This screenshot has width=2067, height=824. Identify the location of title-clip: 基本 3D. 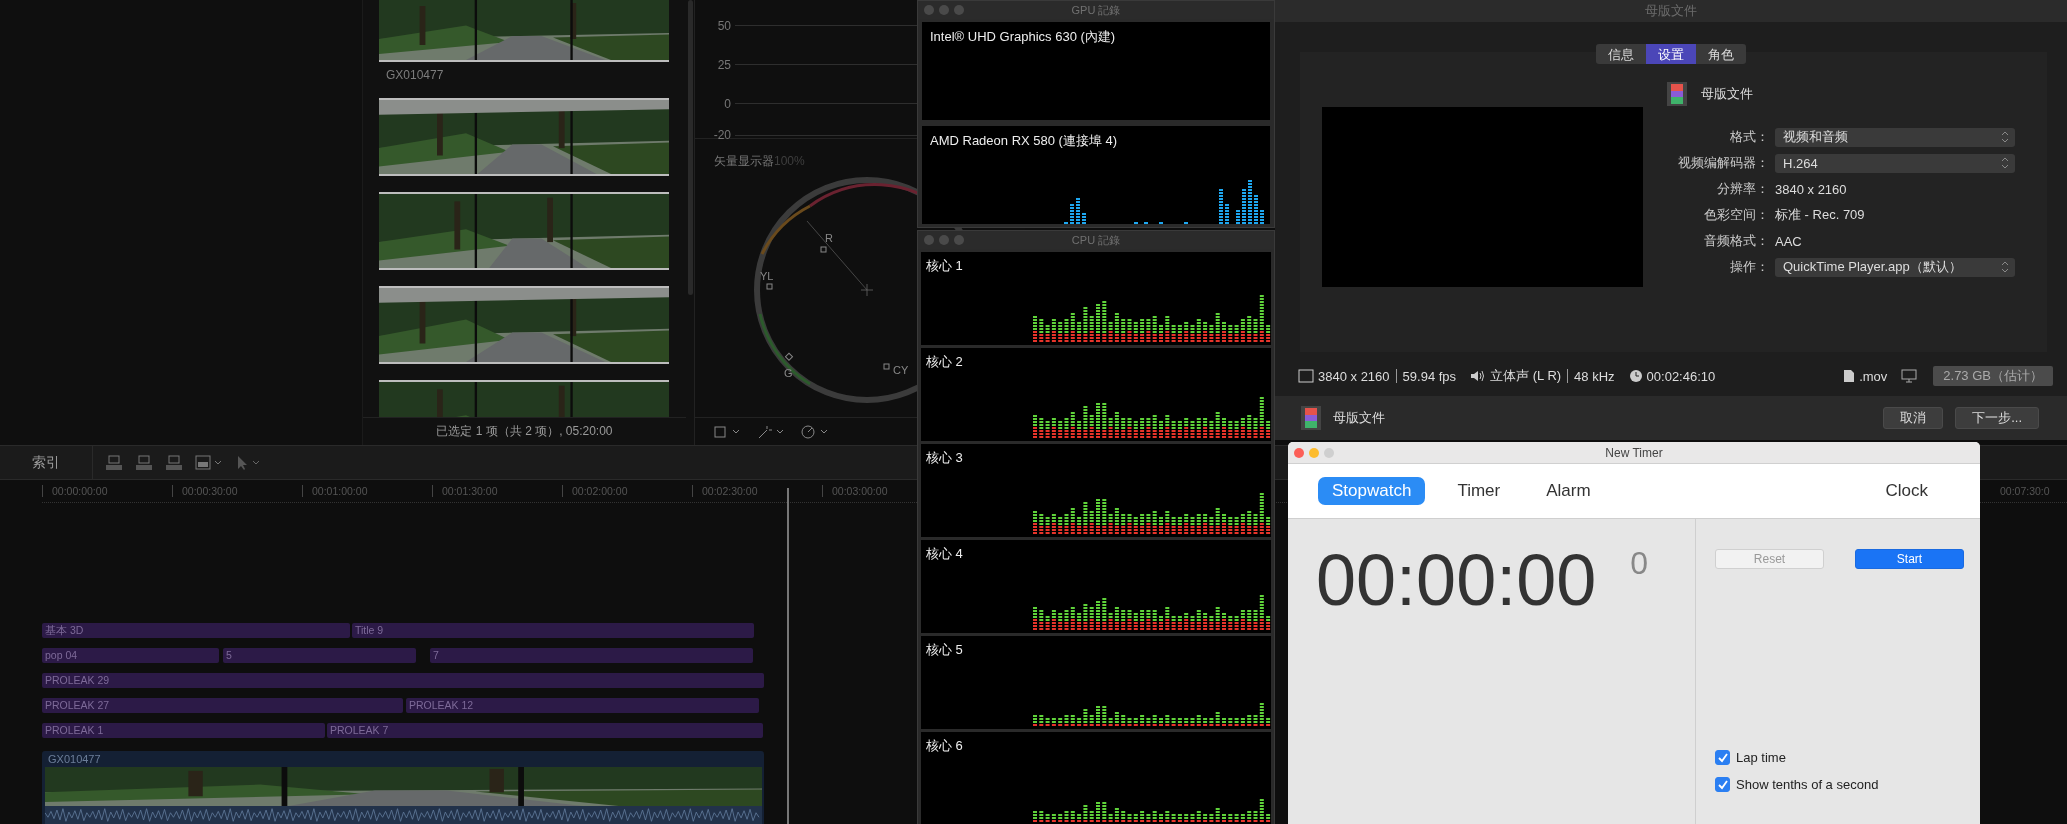
(196, 630).